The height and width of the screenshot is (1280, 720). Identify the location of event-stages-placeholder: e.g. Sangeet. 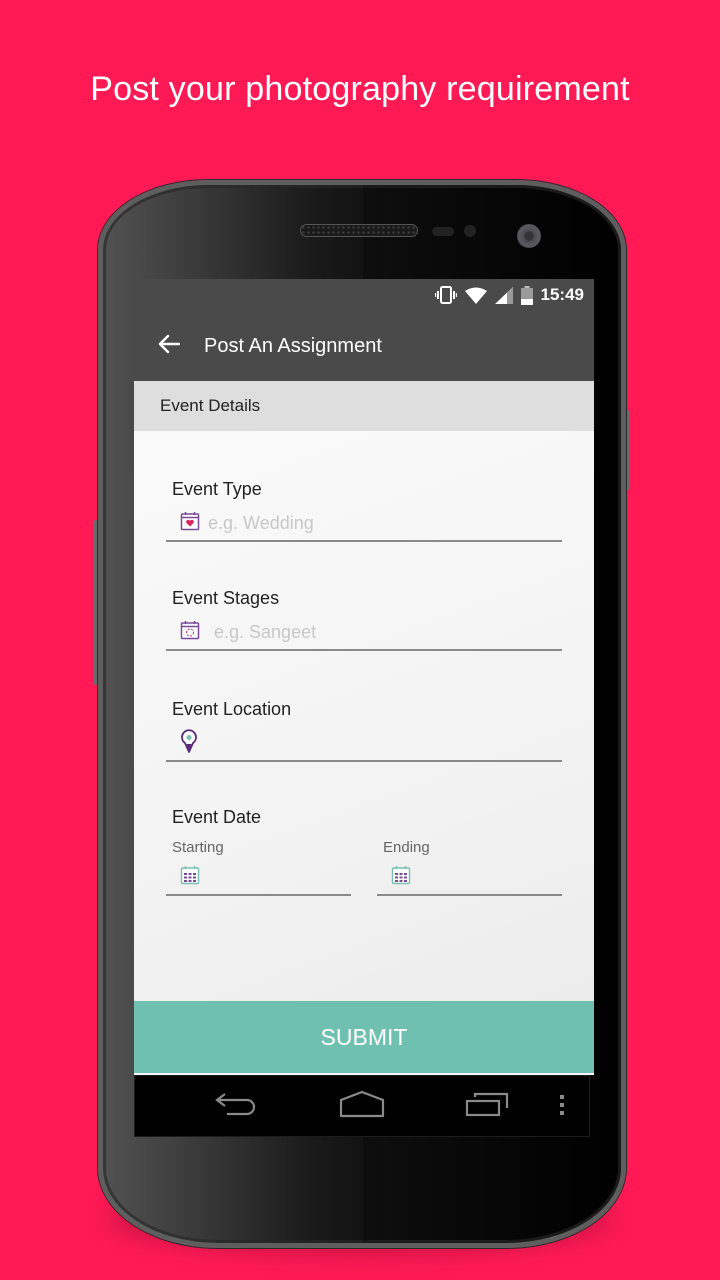
(265, 631).